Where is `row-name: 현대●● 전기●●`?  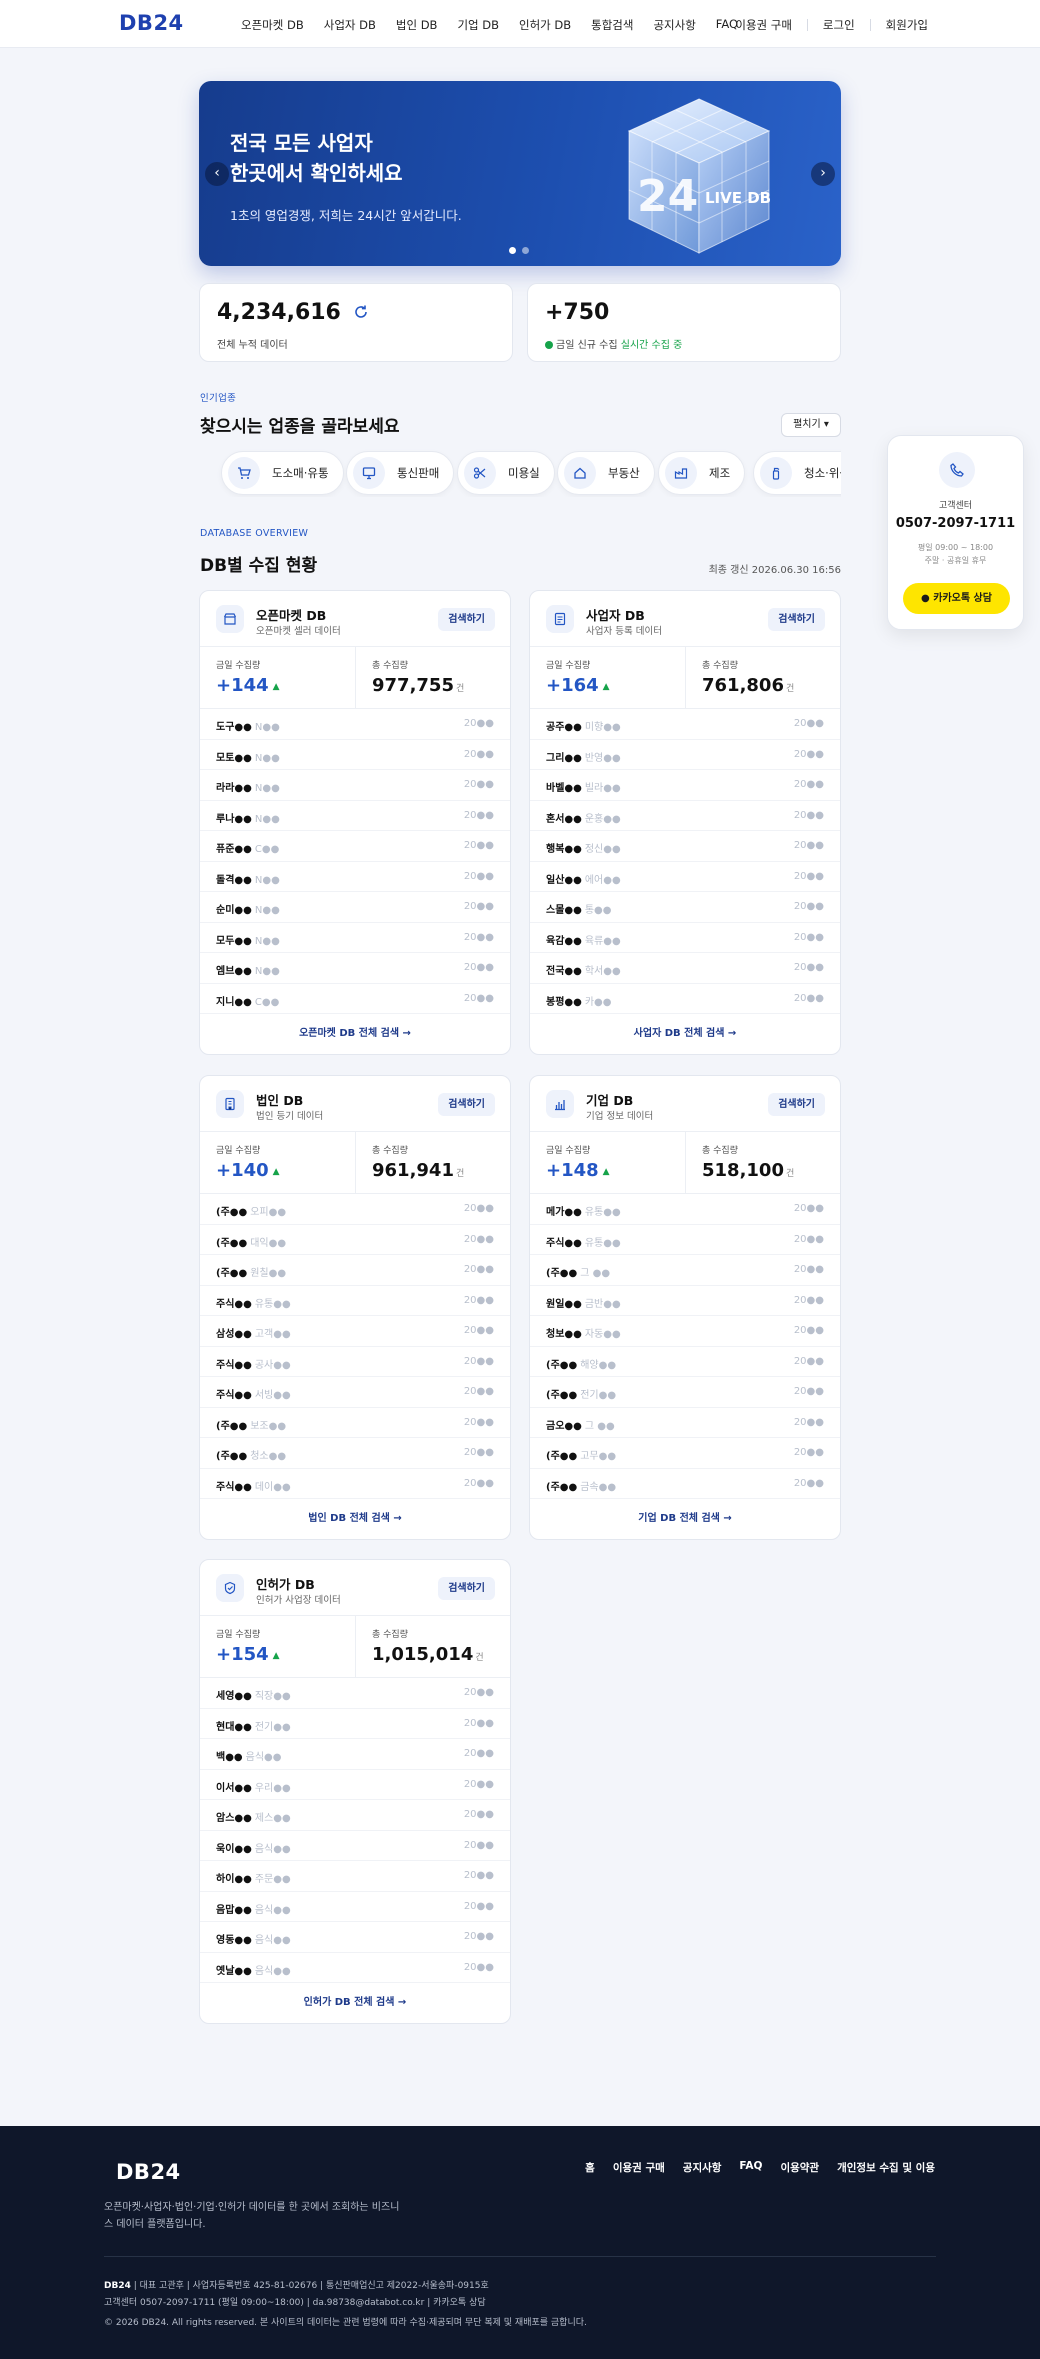 row-name: 현대●● 전기●● is located at coordinates (253, 1725).